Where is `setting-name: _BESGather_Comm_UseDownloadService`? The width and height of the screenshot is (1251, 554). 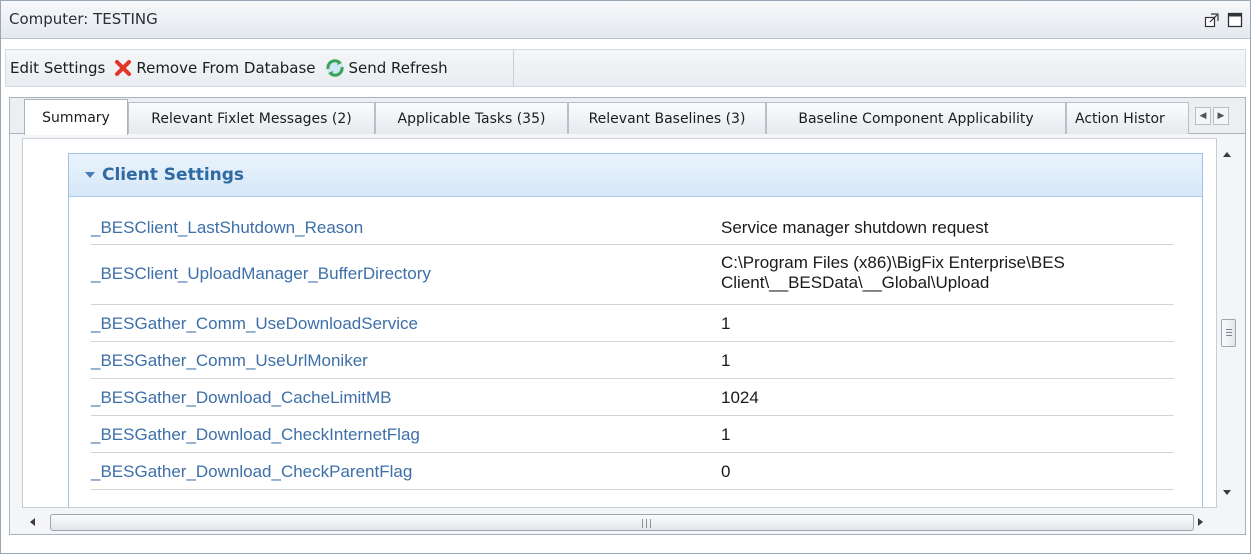 setting-name: _BESGather_Comm_UseDownloadService is located at coordinates (254, 324).